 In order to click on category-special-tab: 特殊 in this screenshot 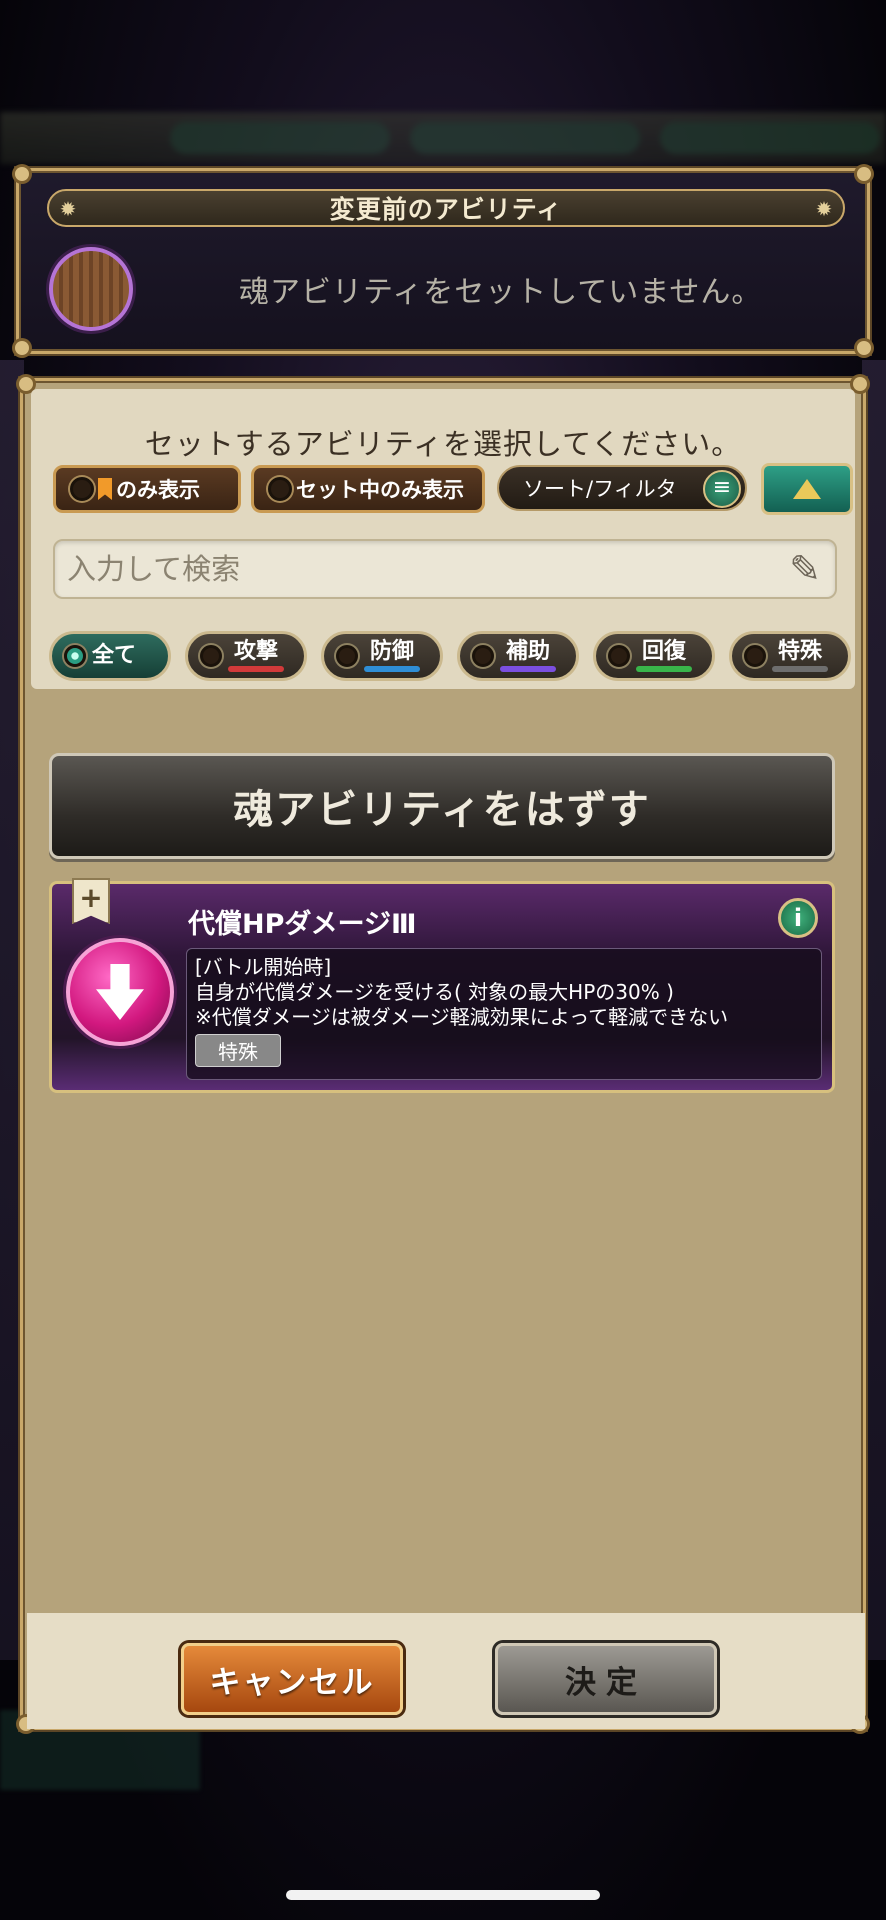, I will do `click(790, 656)`.